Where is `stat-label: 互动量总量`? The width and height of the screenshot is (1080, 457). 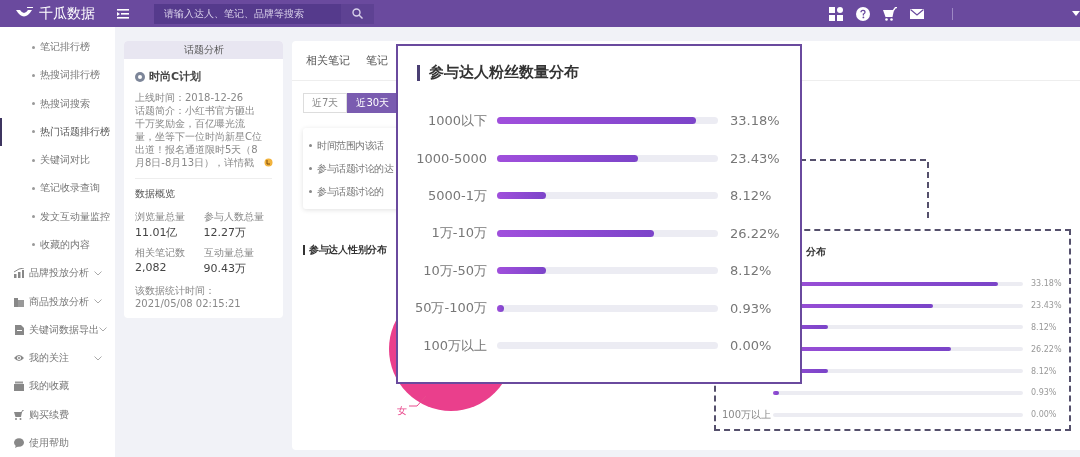 stat-label: 互动量总量 is located at coordinates (229, 253).